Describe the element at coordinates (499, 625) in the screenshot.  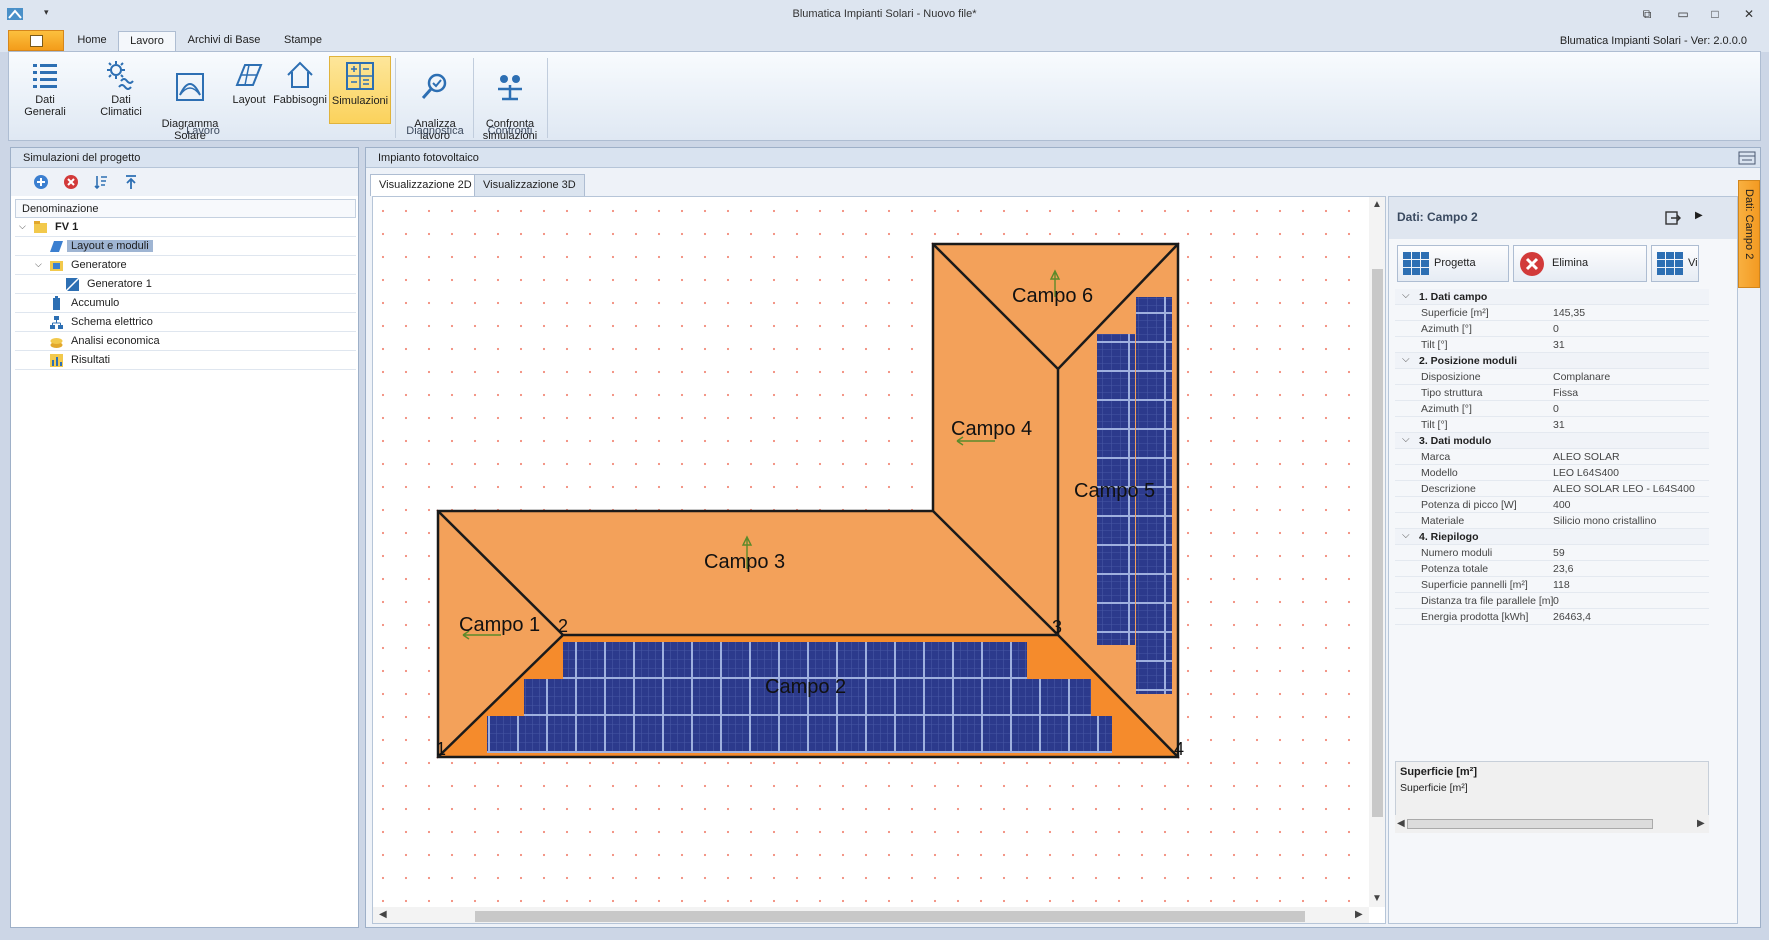
I see `campo-1-label: Campo 1` at that location.